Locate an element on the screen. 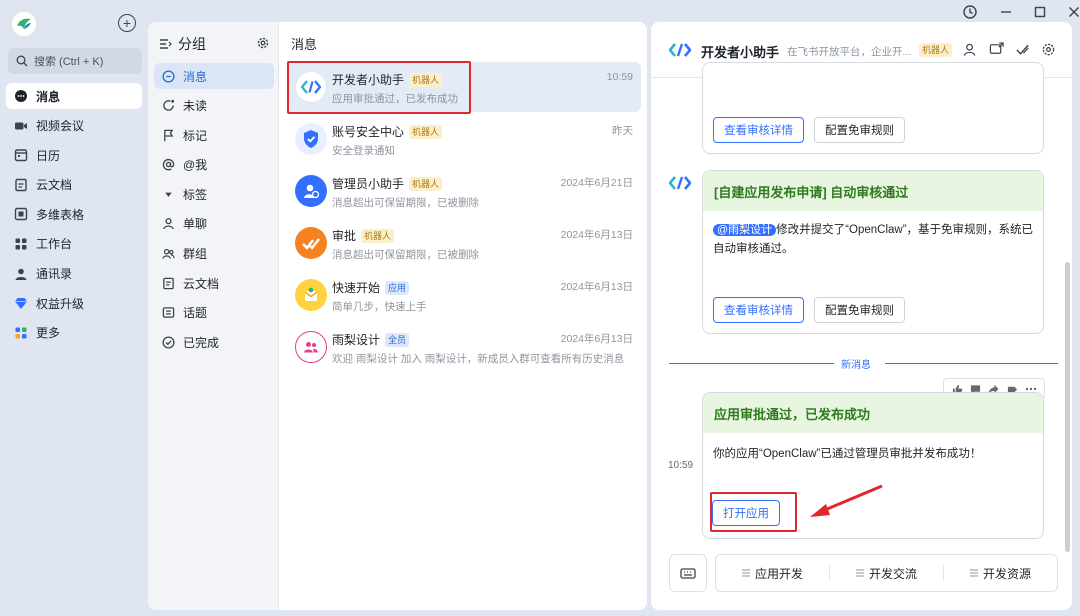 The image size is (1080, 616). settings-icon is located at coordinates (1048, 49).